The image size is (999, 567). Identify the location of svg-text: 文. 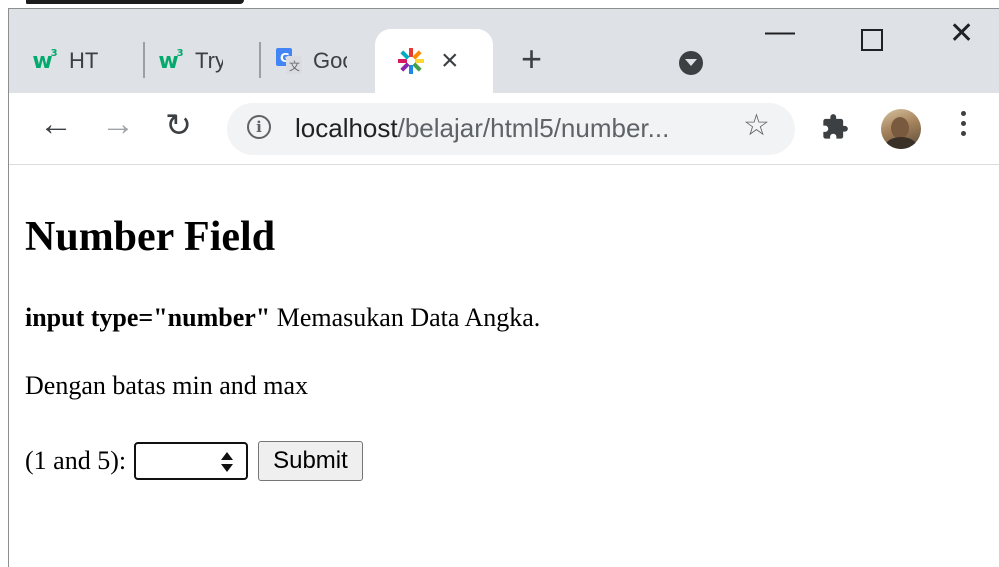
(294, 66).